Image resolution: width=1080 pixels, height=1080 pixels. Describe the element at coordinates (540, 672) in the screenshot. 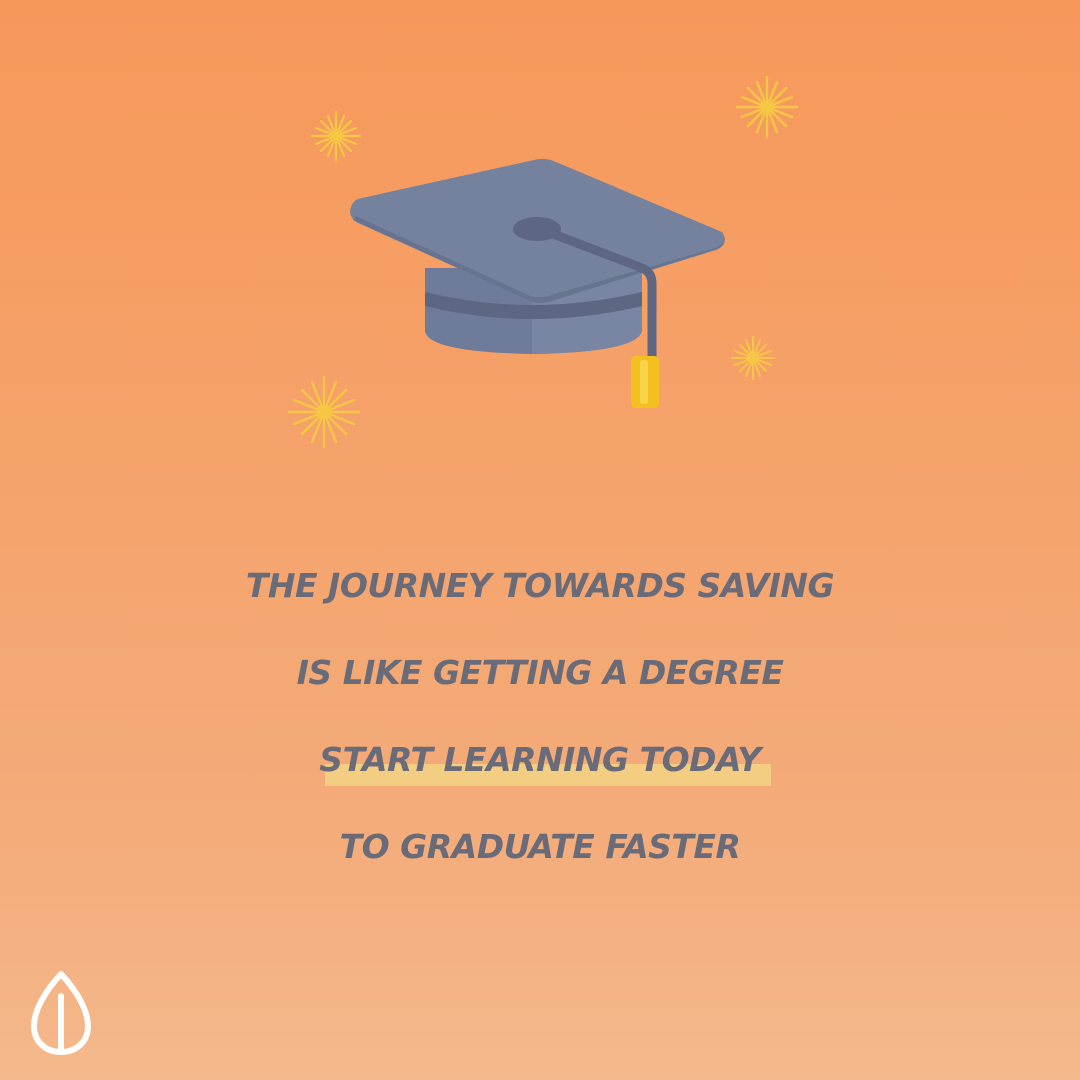

I see `slogan-line-2: IS LIKE GETTING A DEGREE` at that location.